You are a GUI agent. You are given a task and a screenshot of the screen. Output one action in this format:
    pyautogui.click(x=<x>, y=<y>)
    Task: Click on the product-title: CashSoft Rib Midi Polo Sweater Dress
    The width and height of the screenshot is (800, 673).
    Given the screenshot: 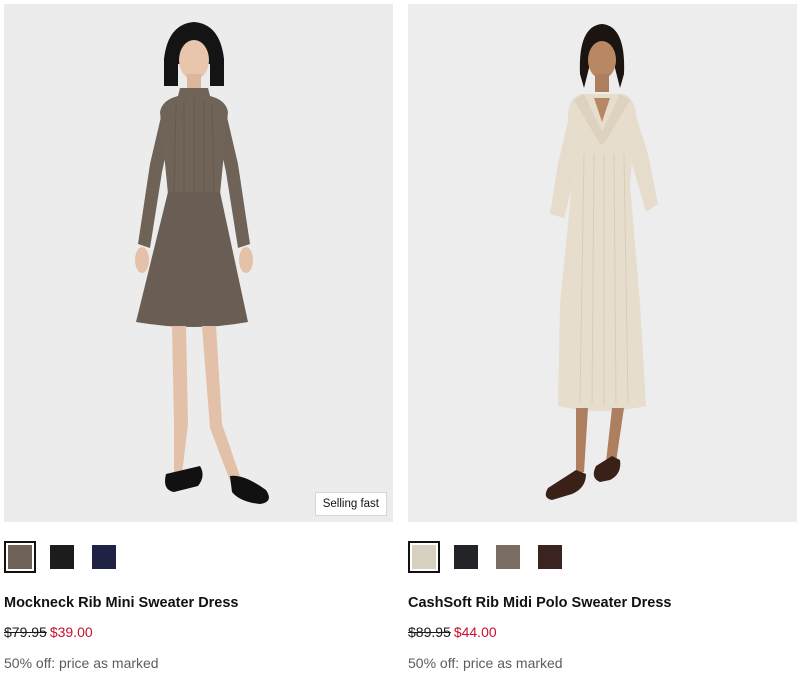 What is the action you would take?
    pyautogui.click(x=602, y=603)
    